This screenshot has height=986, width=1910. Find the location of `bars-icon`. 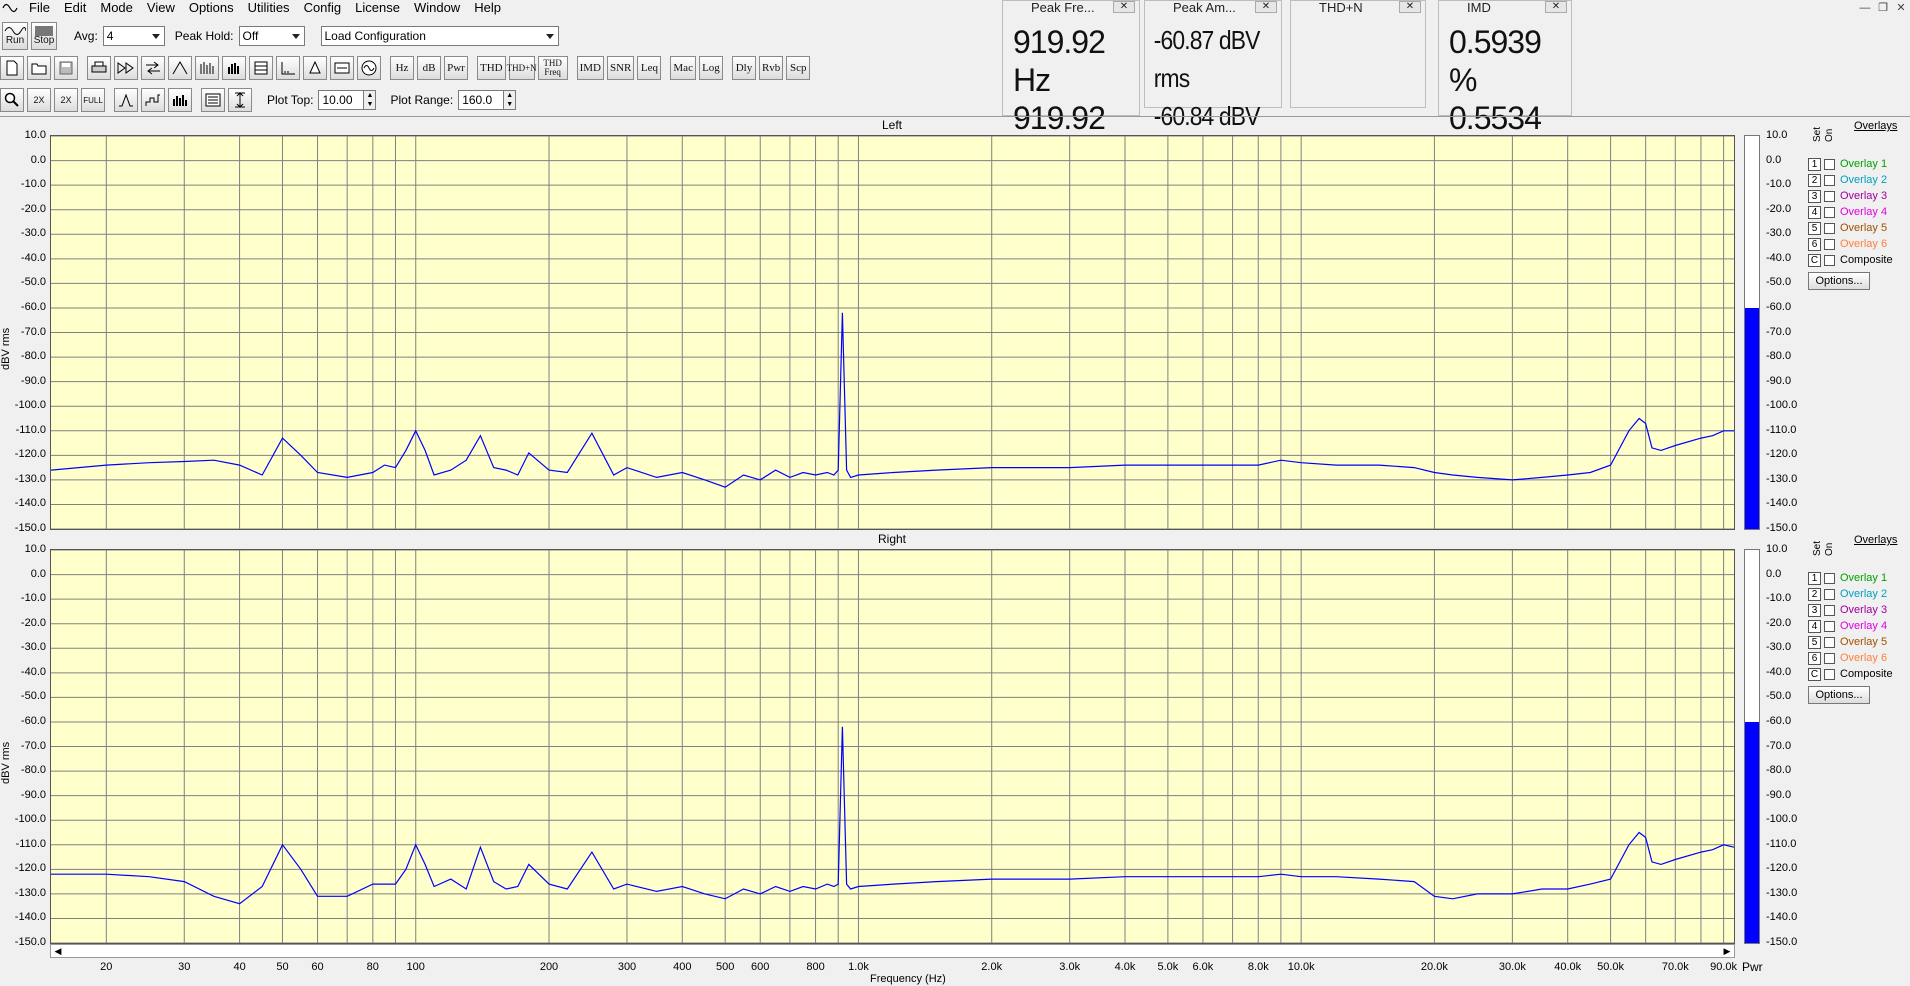

bars-icon is located at coordinates (207, 68).